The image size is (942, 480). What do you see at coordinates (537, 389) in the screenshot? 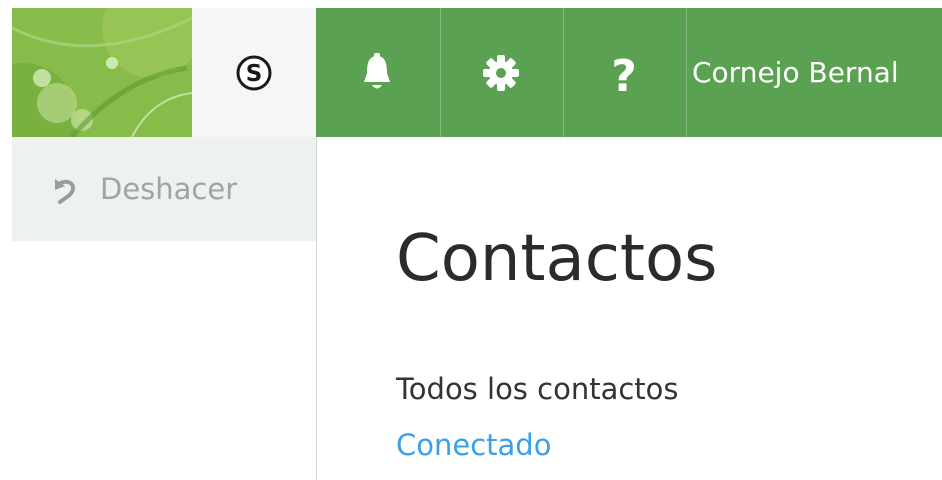
I see `nav-all-contacts: Todos los contactos` at bounding box center [537, 389].